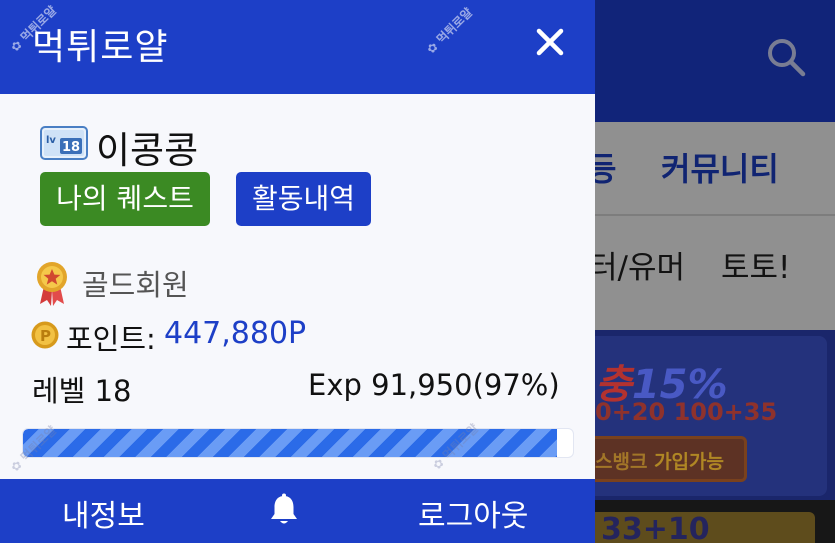  Describe the element at coordinates (434, 385) in the screenshot. I see `exp-text: Exp 91,950(97%)` at that location.